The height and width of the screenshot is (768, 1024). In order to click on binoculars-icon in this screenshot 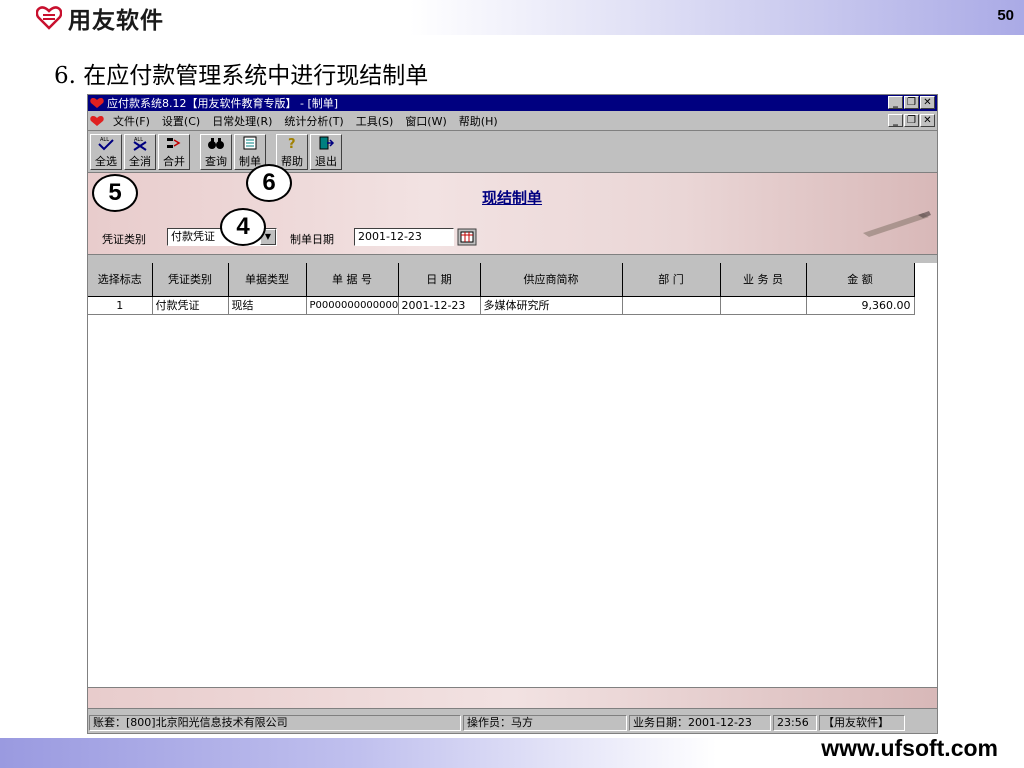, I will do `click(216, 143)`.